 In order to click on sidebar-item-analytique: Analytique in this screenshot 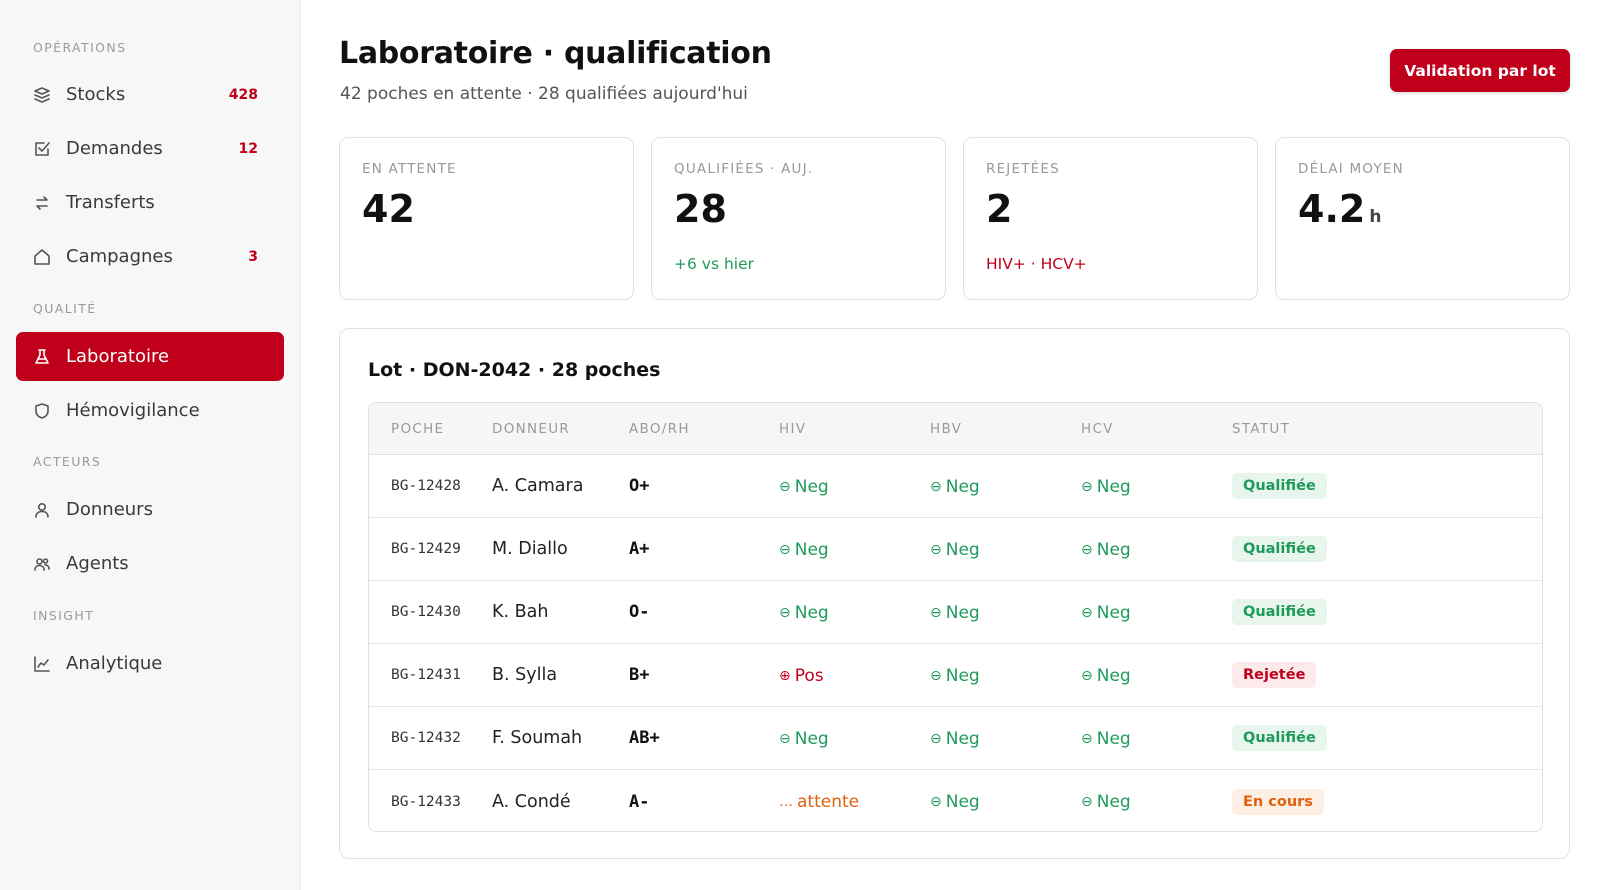, I will do `click(150, 663)`.